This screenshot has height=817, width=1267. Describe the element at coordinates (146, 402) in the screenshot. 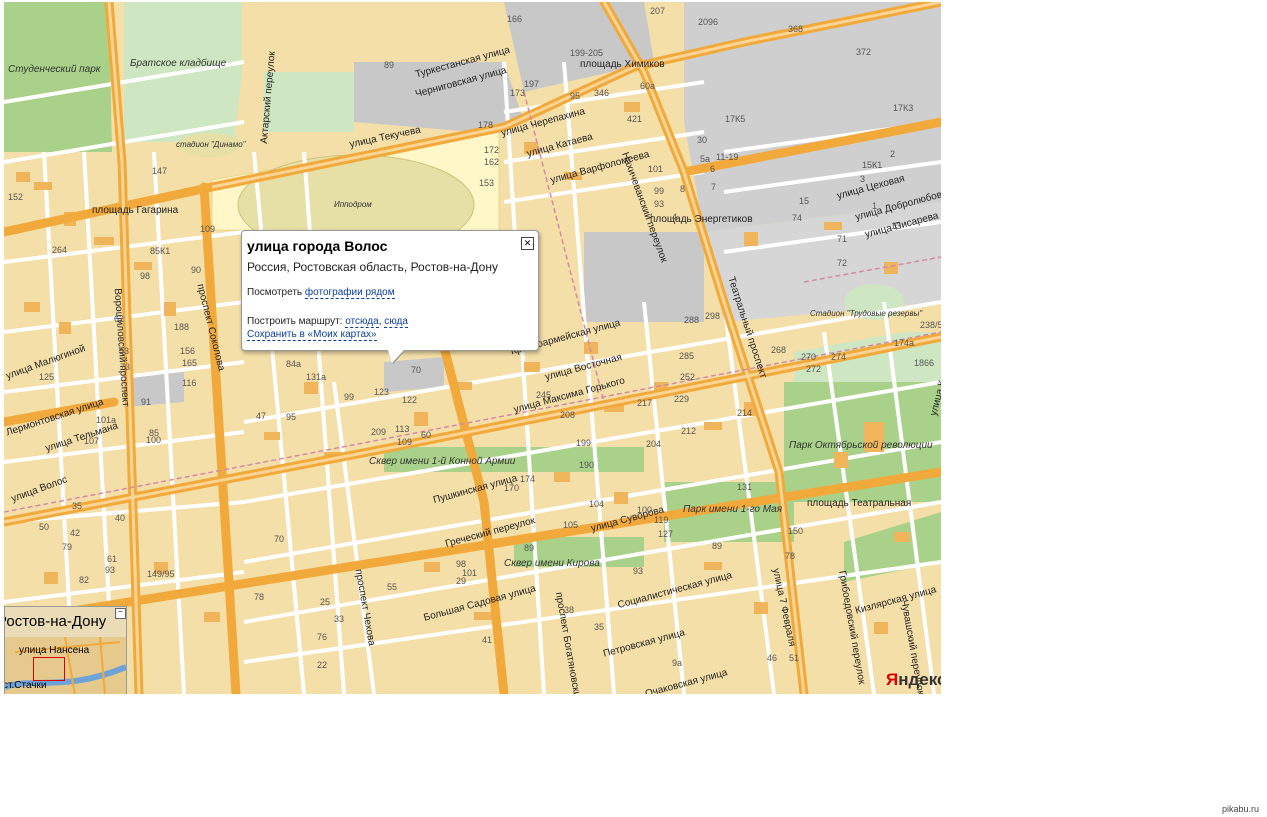

I see `house-number: 91` at that location.